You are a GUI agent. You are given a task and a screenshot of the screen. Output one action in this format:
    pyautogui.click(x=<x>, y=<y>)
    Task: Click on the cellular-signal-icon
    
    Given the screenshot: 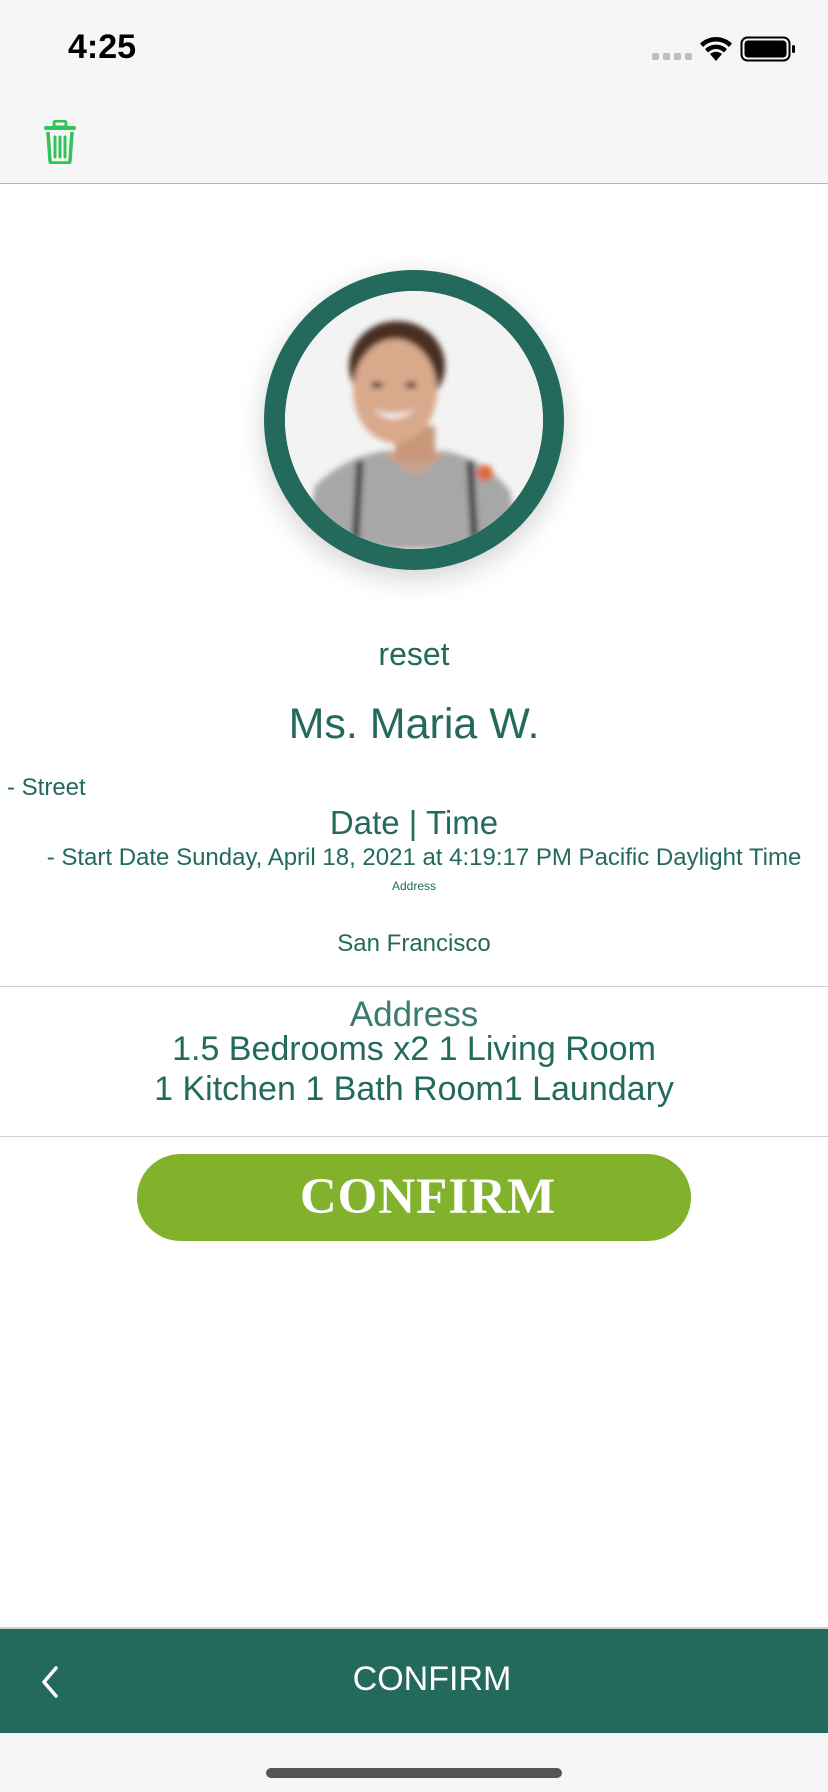 What is the action you would take?
    pyautogui.click(x=672, y=56)
    